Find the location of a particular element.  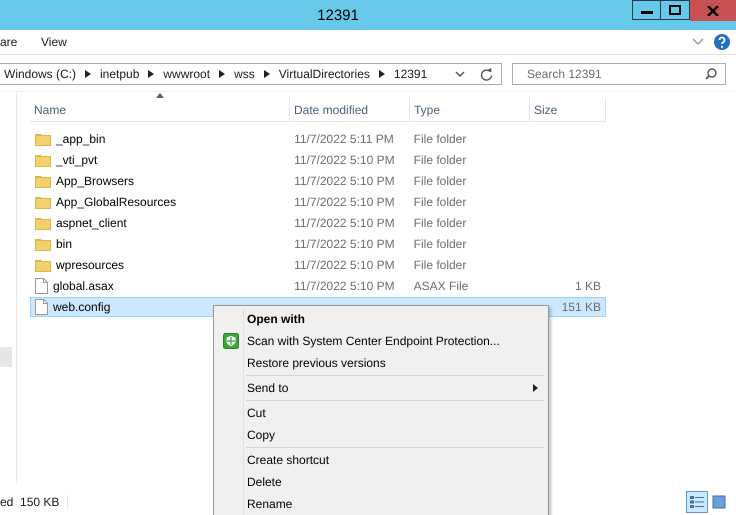

file-name: global.asax is located at coordinates (83, 286).